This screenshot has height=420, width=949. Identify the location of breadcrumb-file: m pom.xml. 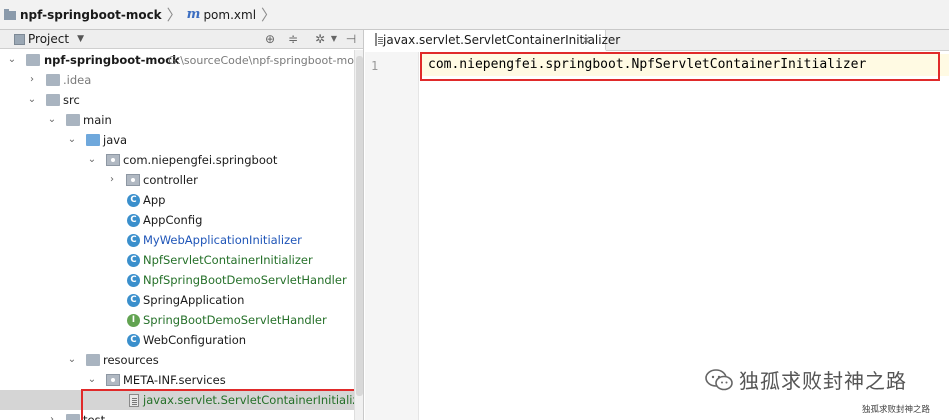
(221, 15).